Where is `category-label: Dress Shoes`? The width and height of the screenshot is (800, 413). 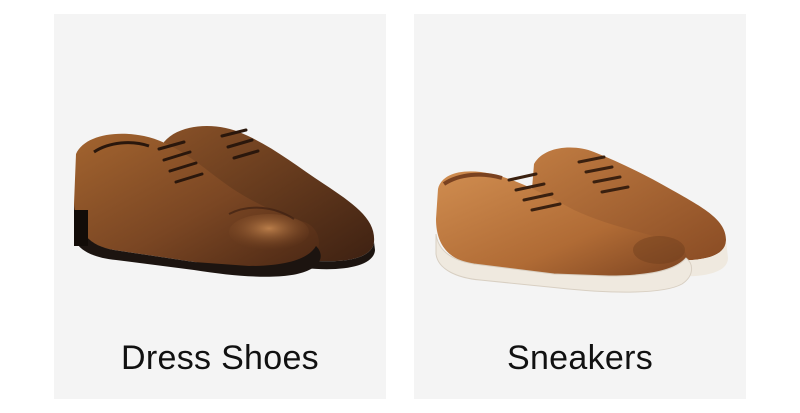
category-label: Dress Shoes is located at coordinates (220, 358).